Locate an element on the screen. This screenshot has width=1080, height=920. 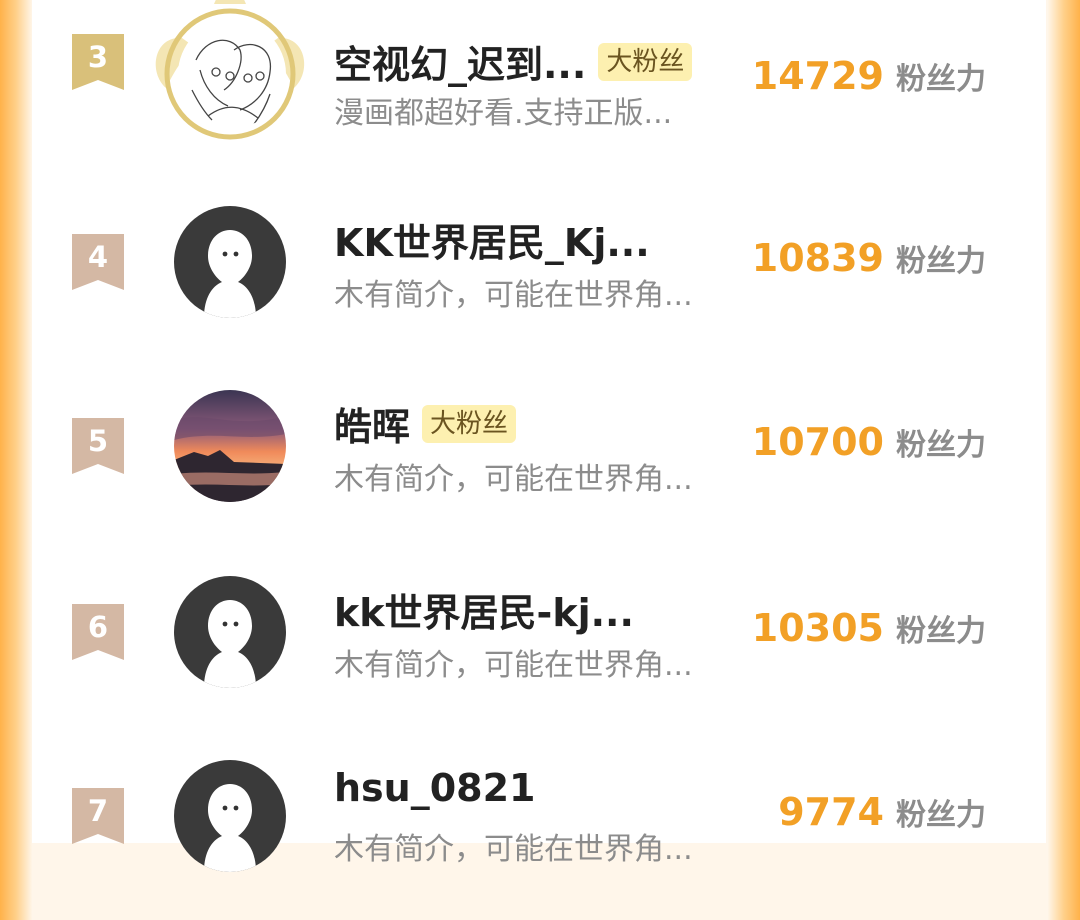
user-name-text: hsu_0821 is located at coordinates (435, 788).